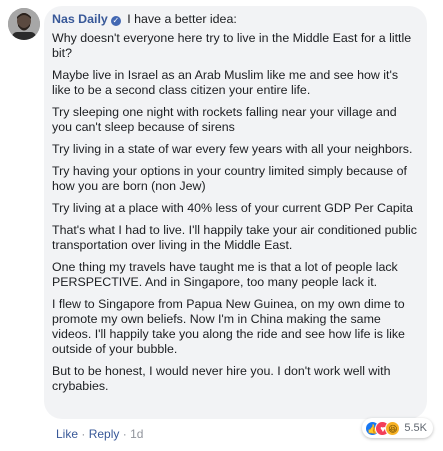 Image resolution: width=443 pixels, height=451 pixels. I want to click on comment-first-line: I have a better idea:, so click(182, 19).